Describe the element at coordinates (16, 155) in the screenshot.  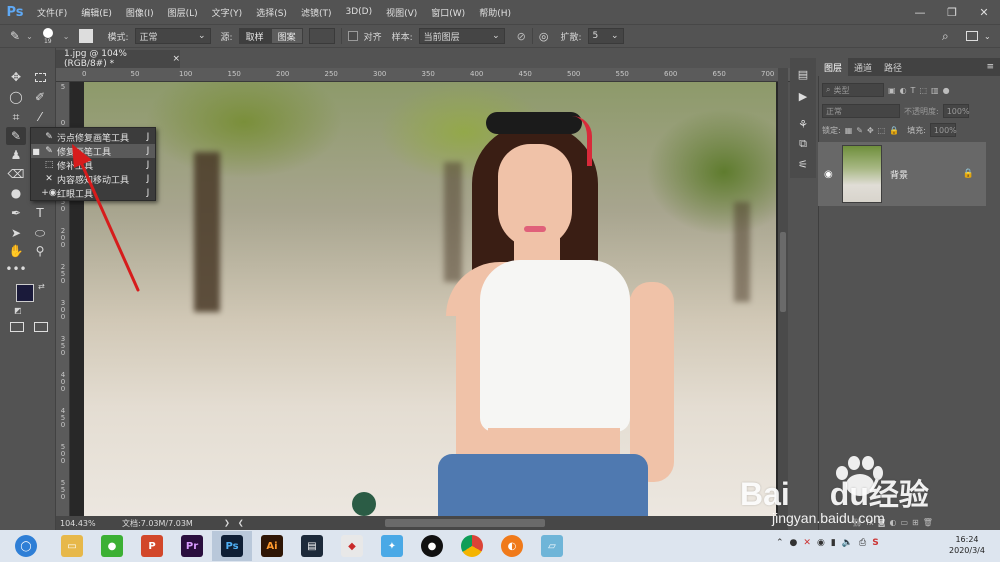
I see `stamp-tool-icon: ♟` at that location.